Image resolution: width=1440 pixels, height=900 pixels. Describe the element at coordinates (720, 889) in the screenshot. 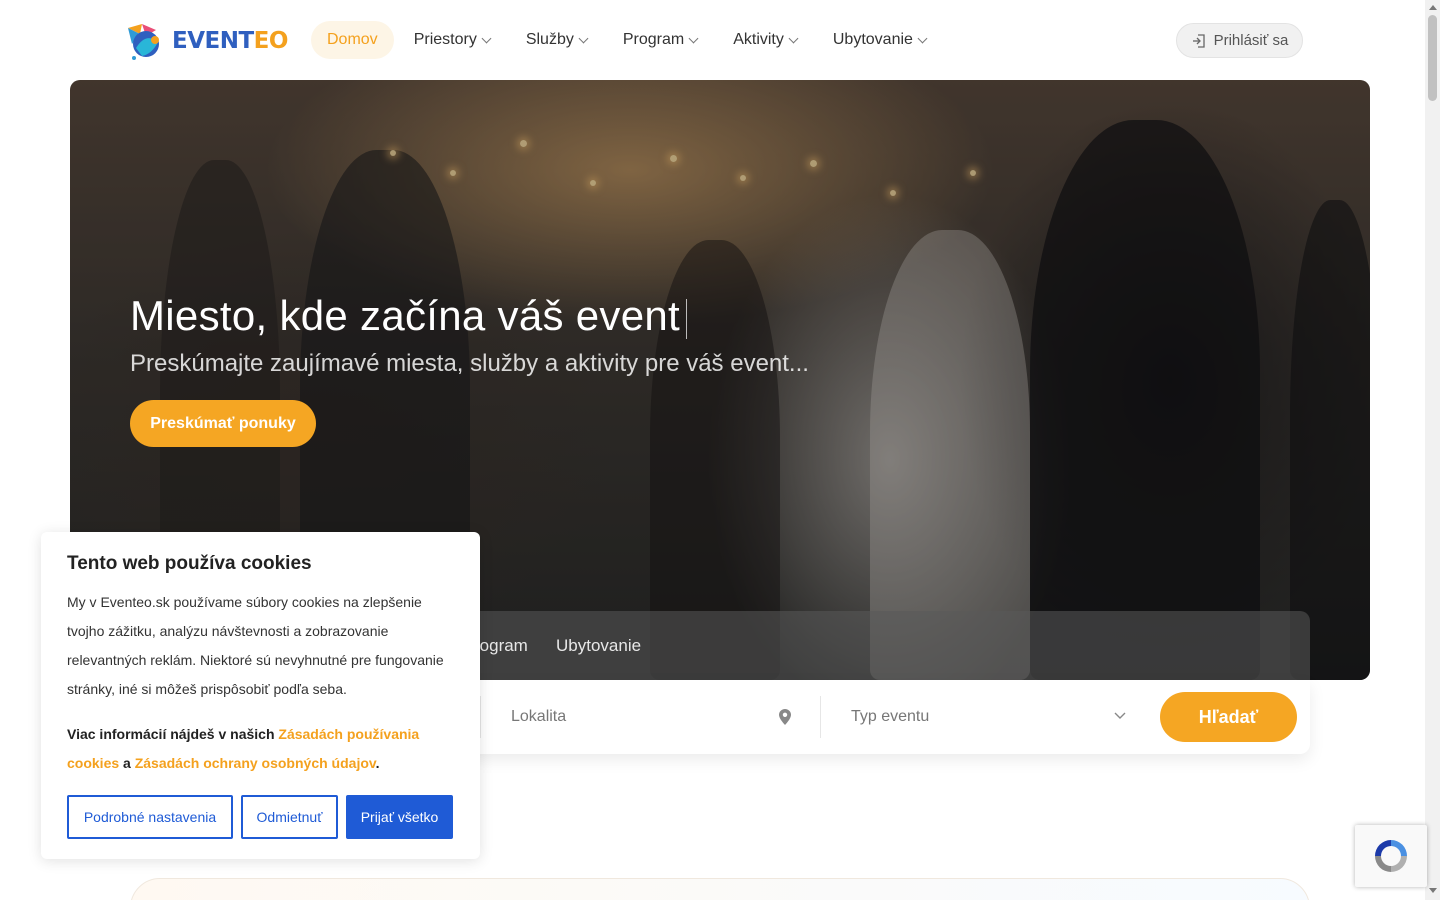

I see `content-card` at that location.